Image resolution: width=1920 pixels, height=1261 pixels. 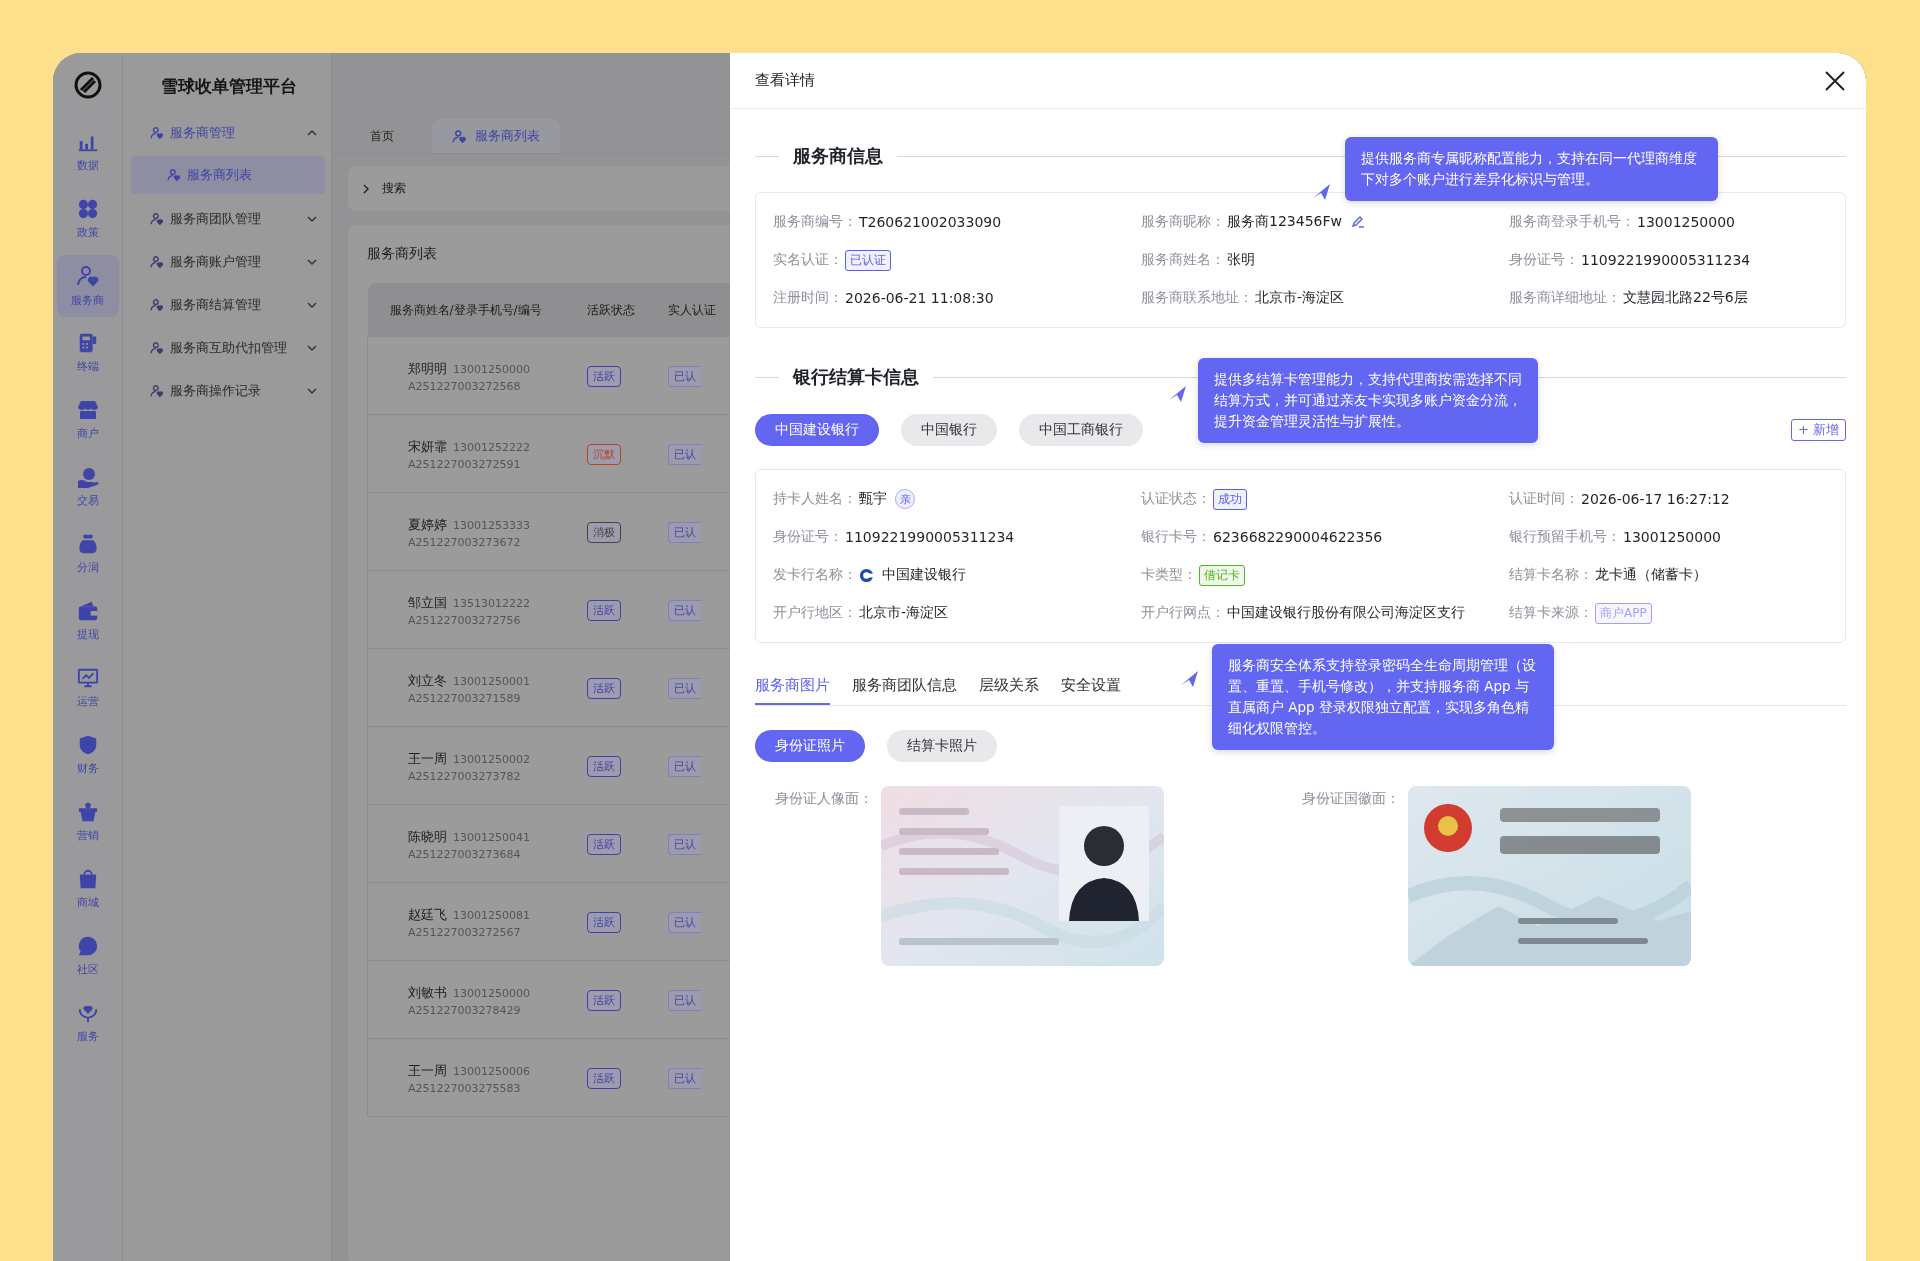 What do you see at coordinates (1183, 222) in the screenshot?
I see `field-label: 服务商昵称：` at bounding box center [1183, 222].